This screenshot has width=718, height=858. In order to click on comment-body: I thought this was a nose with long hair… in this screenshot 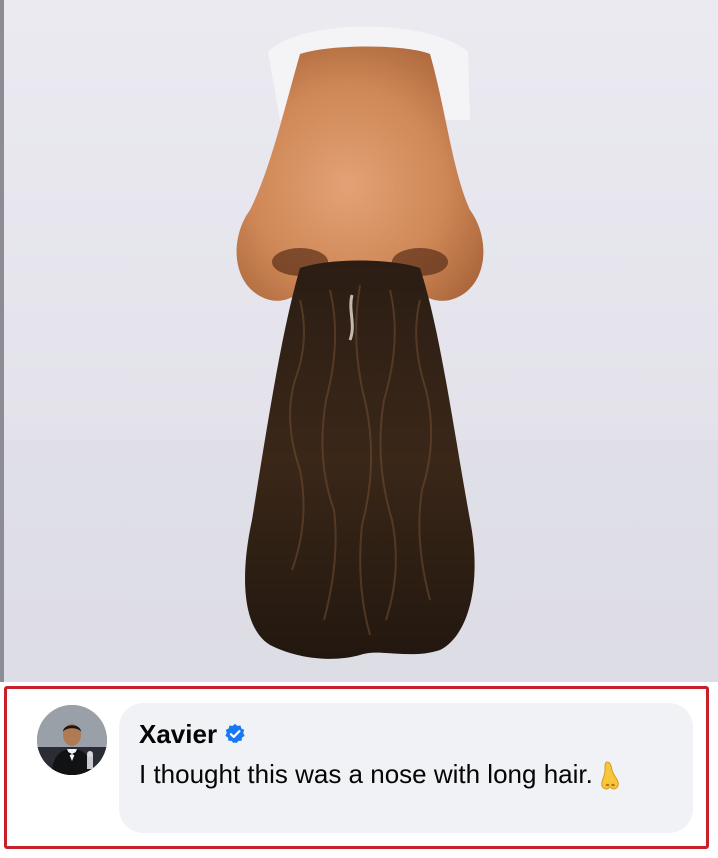, I will do `click(389, 774)`.